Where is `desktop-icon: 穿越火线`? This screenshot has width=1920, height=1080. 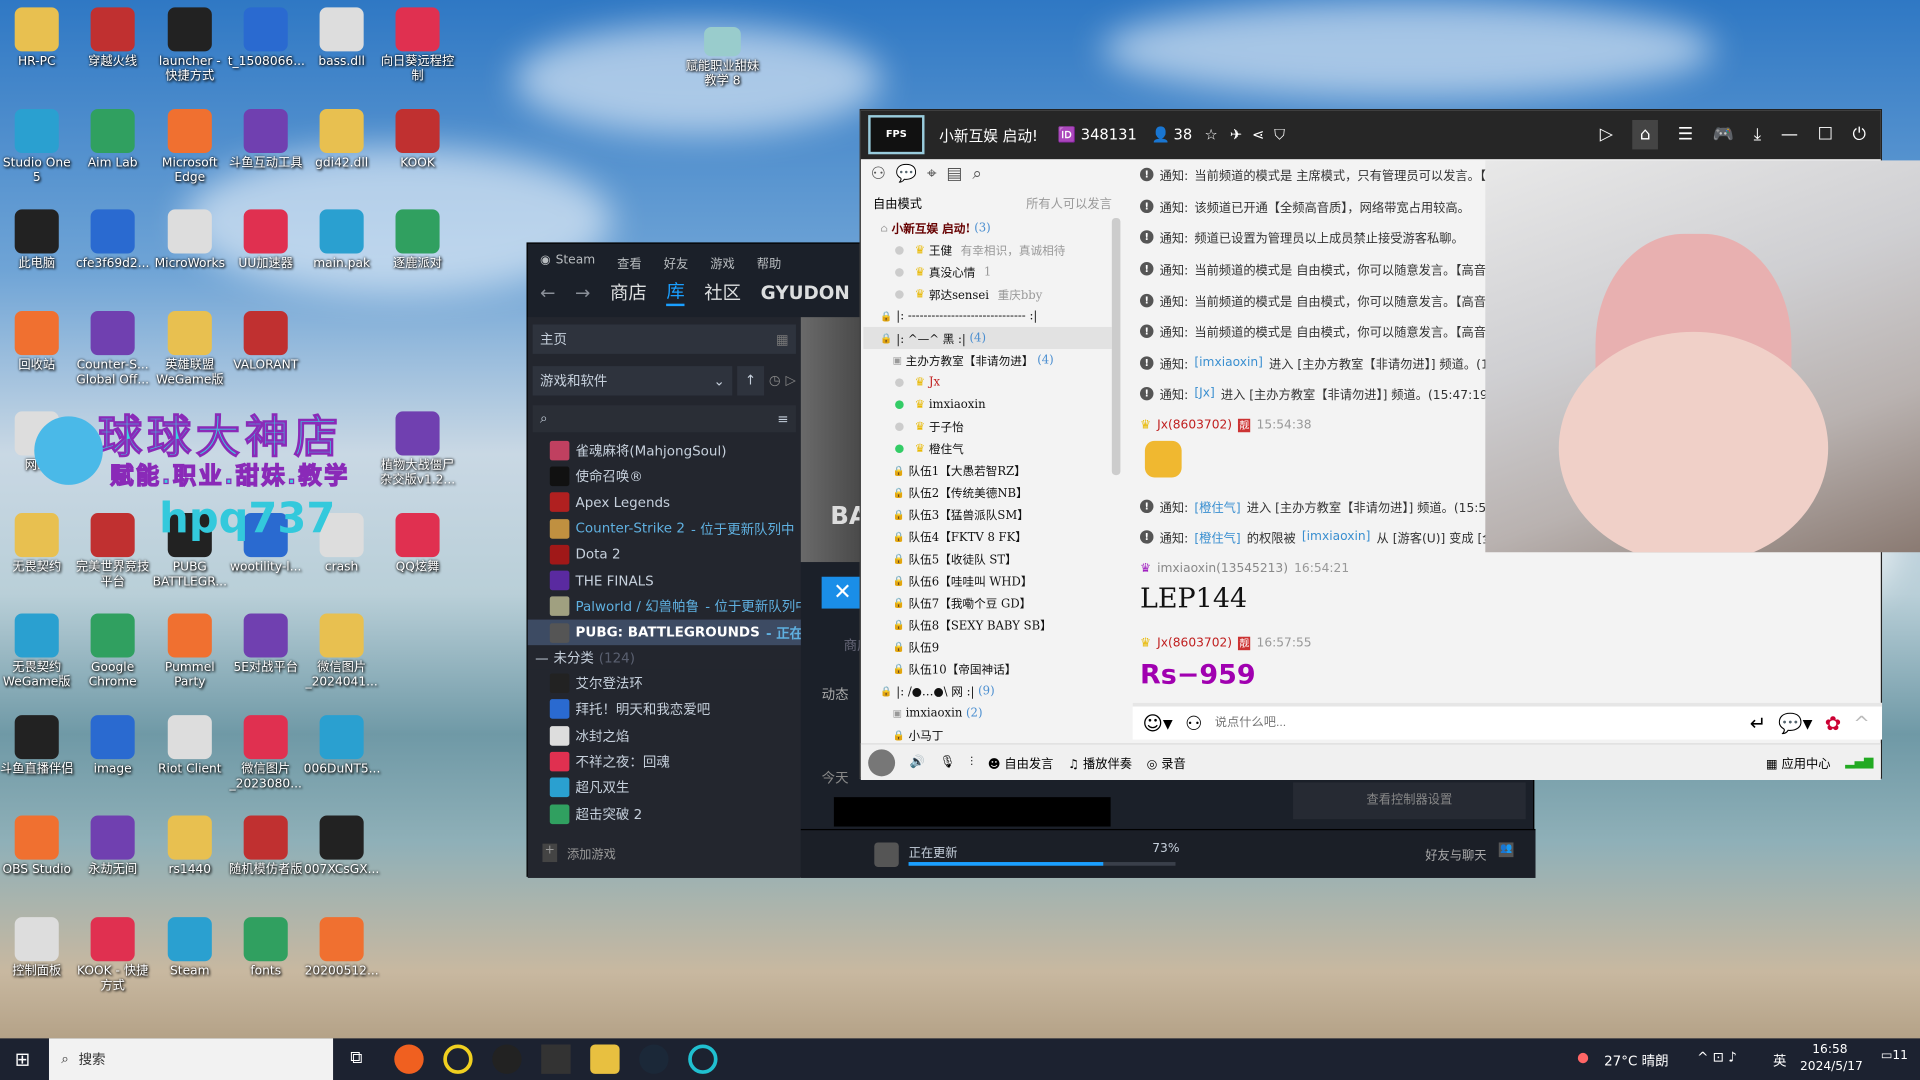
desktop-icon: 穿越火线 is located at coordinates (113, 38).